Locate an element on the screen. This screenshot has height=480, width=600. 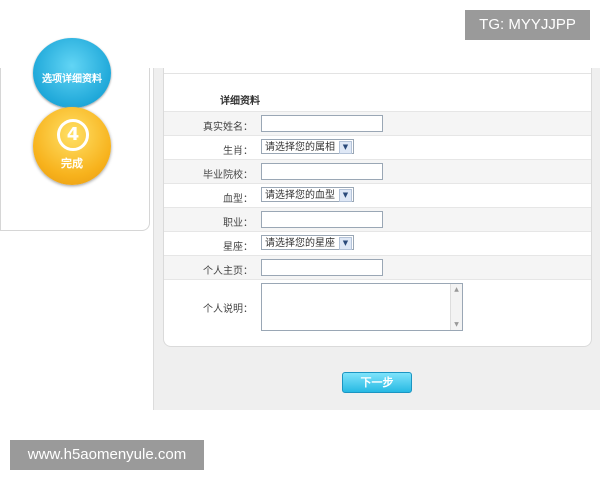
scroll-up-icon: ▲ is located at coordinates (456, 289).